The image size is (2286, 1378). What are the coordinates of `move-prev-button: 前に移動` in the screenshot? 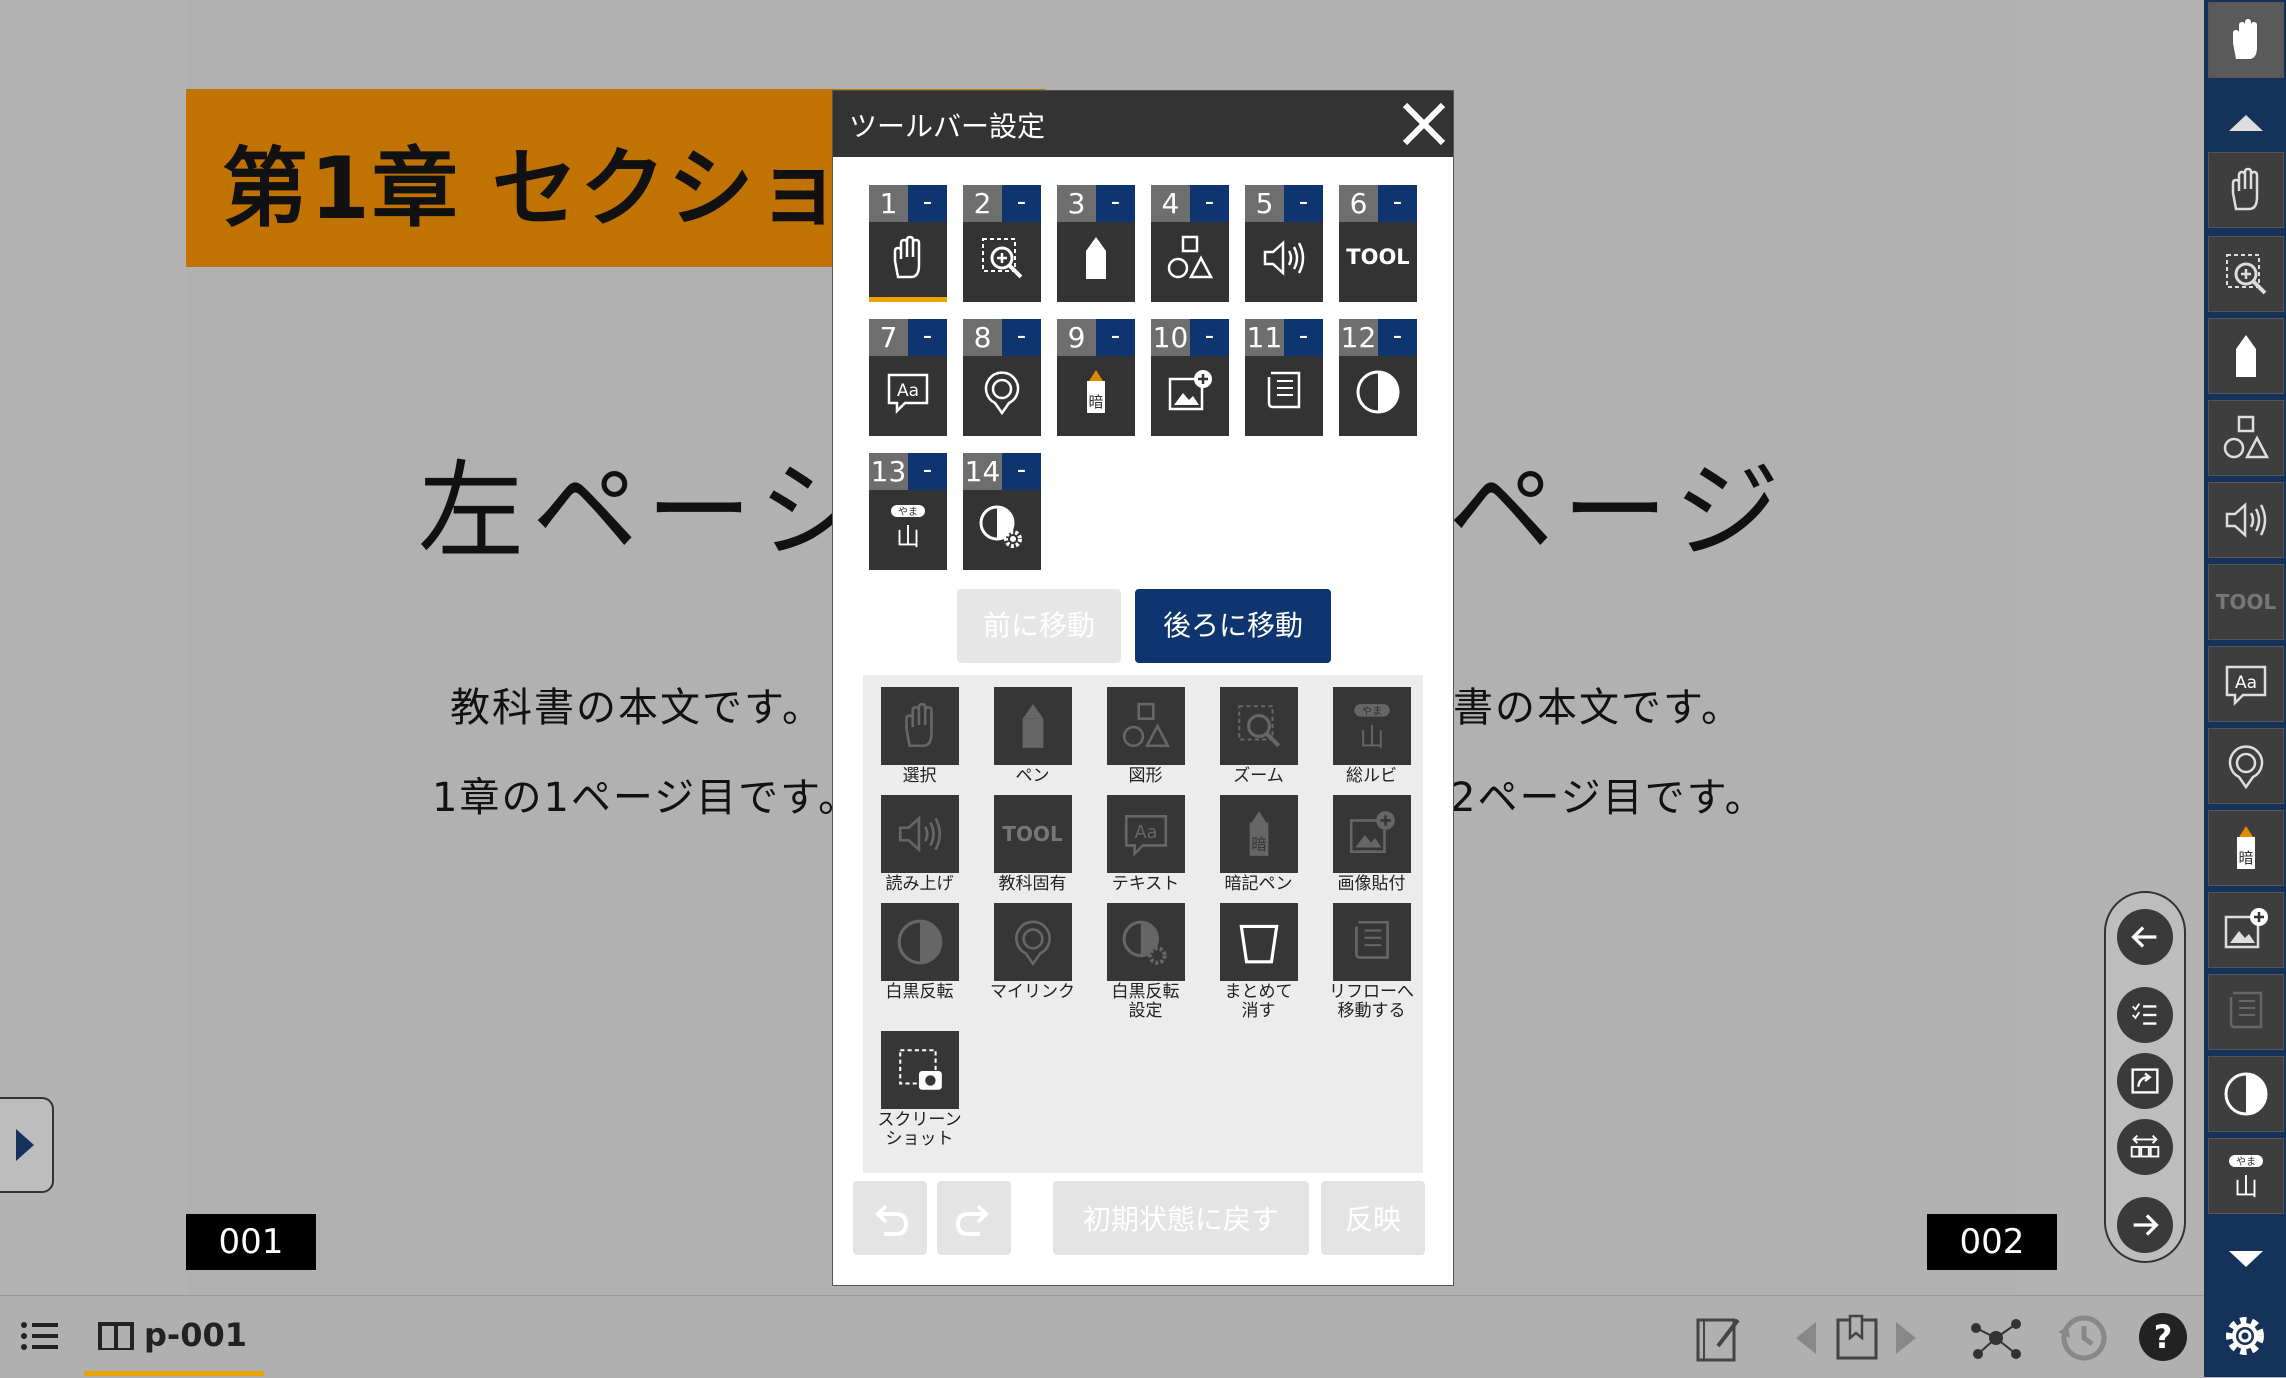 It's located at (1039, 626).